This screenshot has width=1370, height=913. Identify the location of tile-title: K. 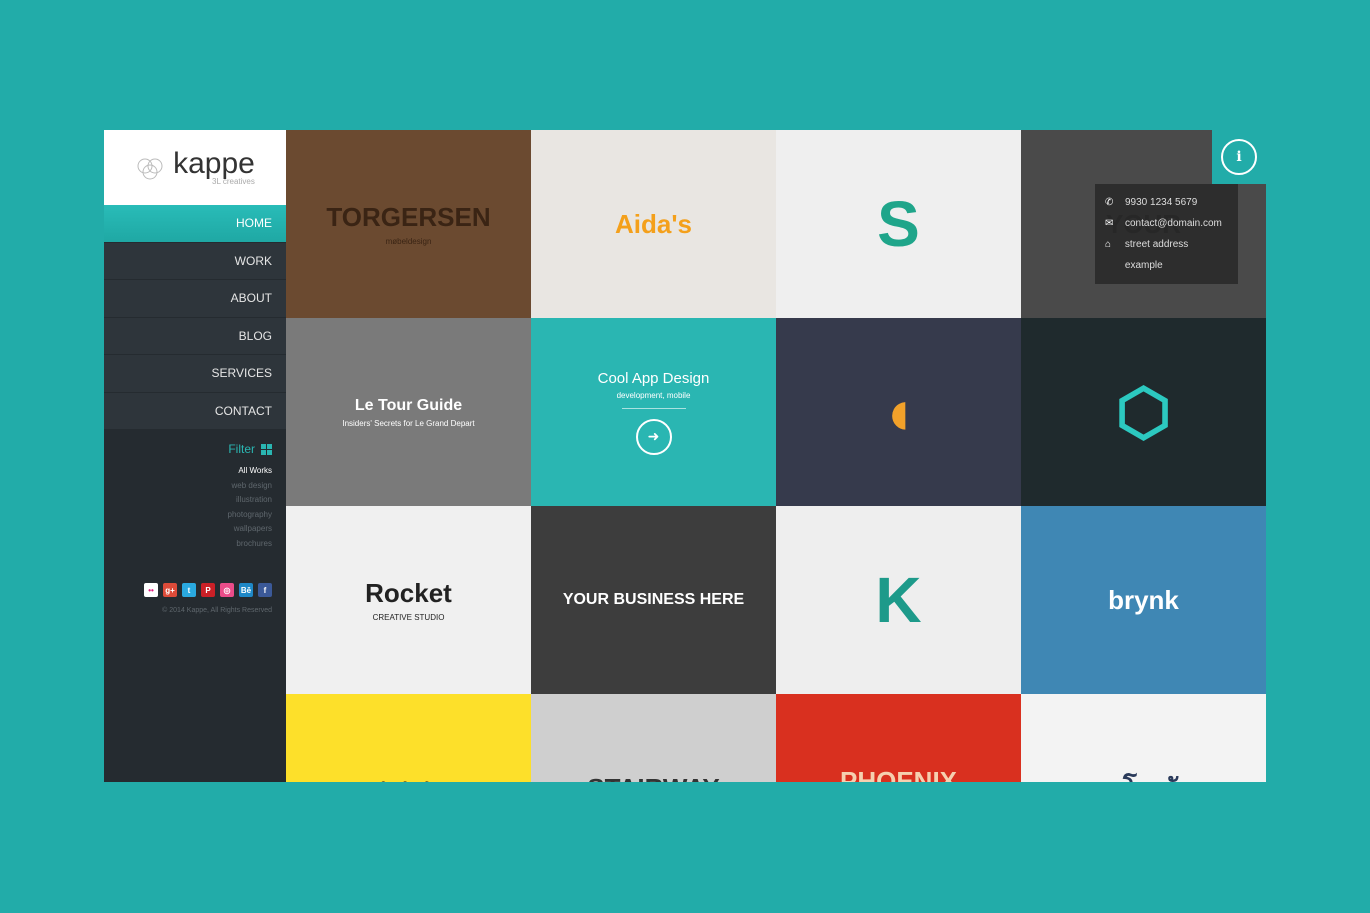
(898, 600).